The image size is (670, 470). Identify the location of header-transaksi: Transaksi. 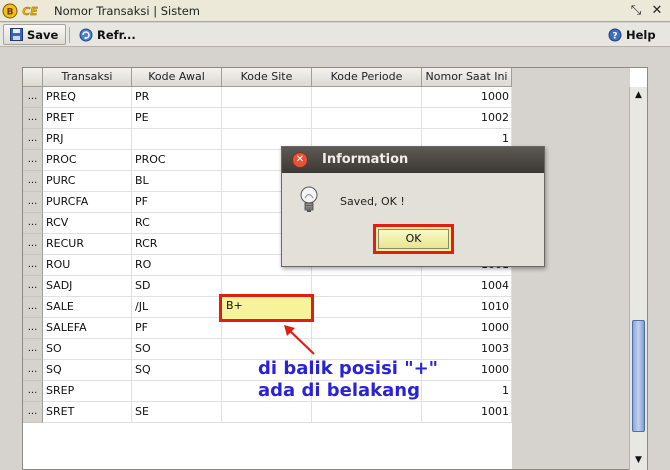
(87, 77).